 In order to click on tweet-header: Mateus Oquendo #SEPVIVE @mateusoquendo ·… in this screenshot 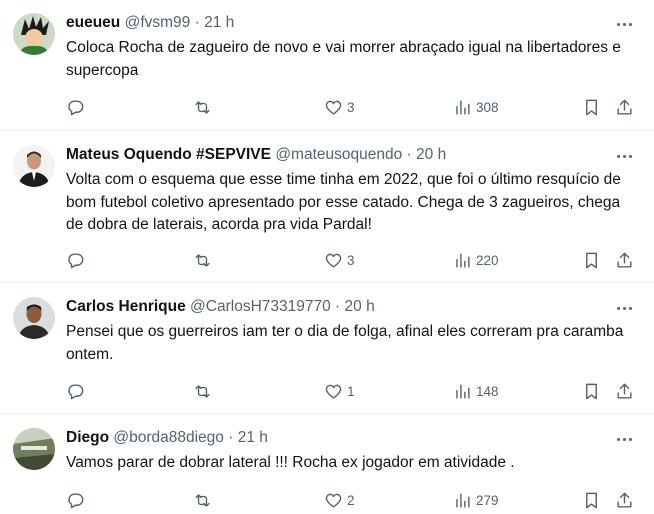, I will do `click(340, 155)`.